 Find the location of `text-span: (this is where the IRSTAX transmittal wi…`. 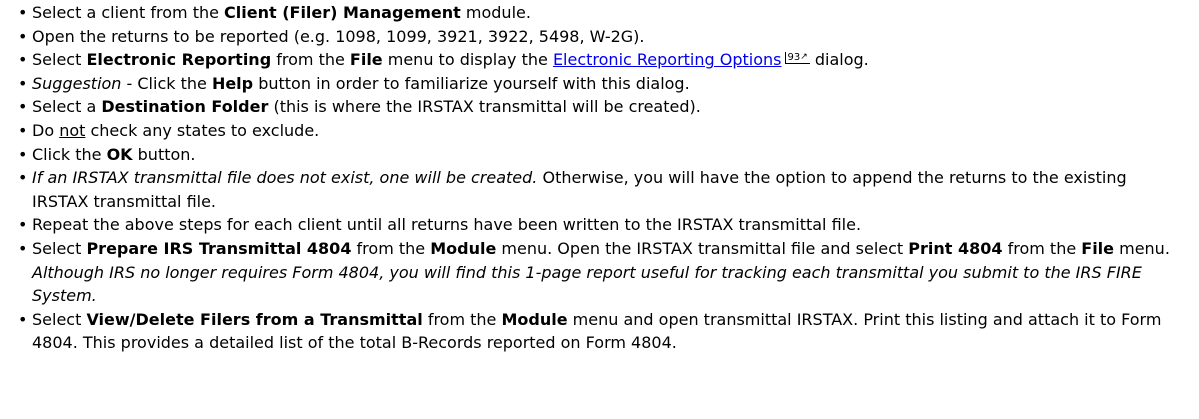

text-span: (this is where the IRSTAX transmittal wi… is located at coordinates (484, 107).